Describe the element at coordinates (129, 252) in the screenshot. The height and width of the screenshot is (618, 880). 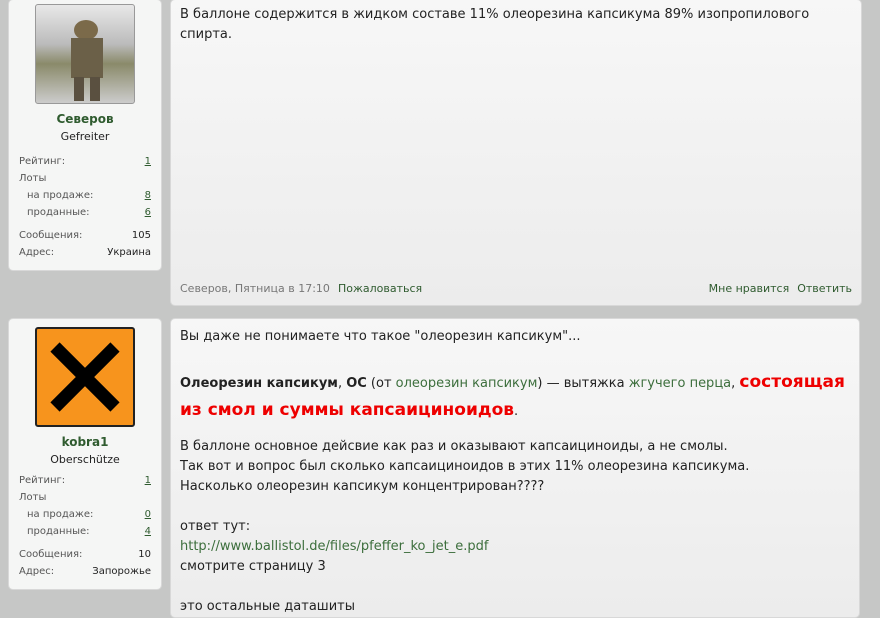
I see `address-value: Украина` at that location.